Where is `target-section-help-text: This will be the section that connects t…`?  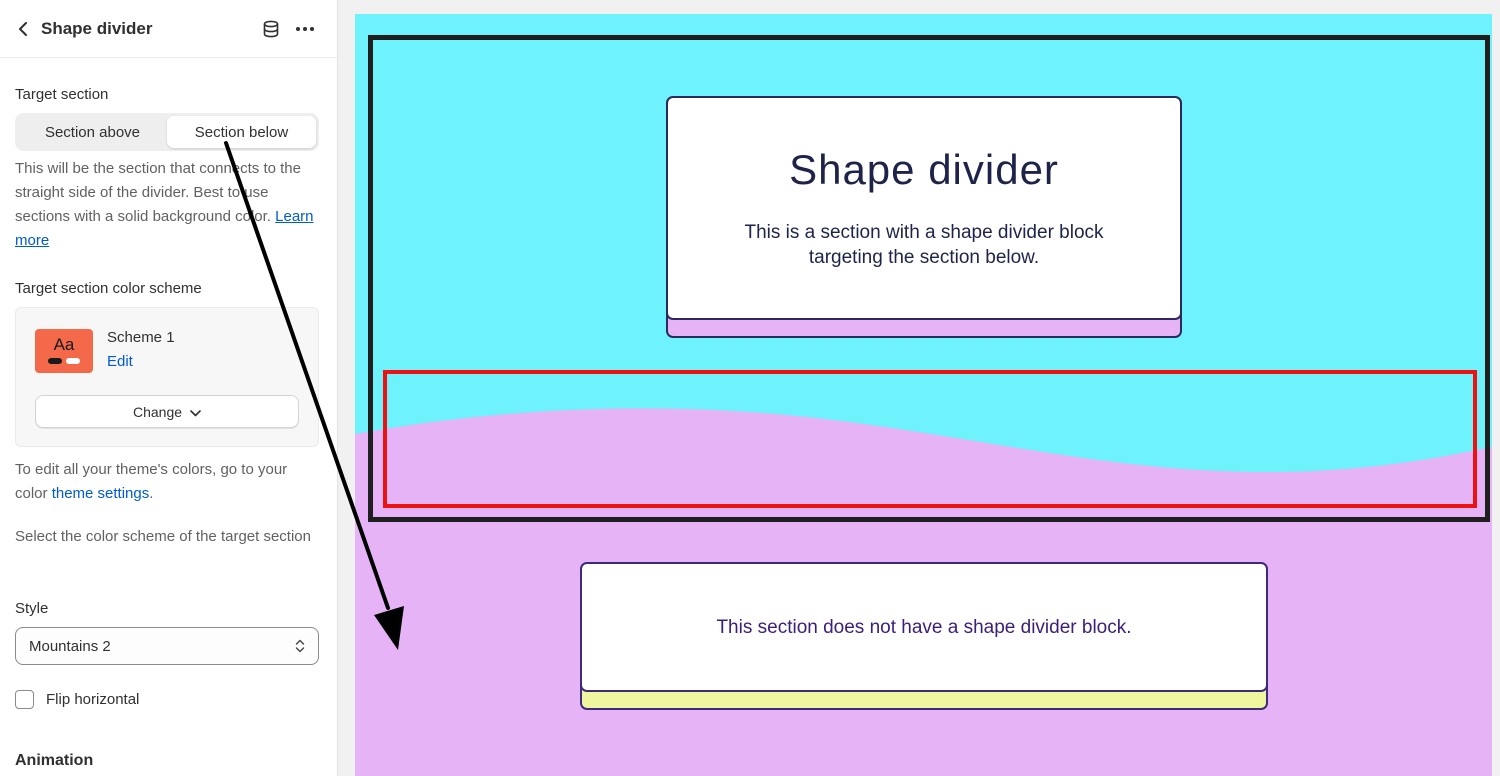 target-section-help-text: This will be the section that connects t… is located at coordinates (158, 192).